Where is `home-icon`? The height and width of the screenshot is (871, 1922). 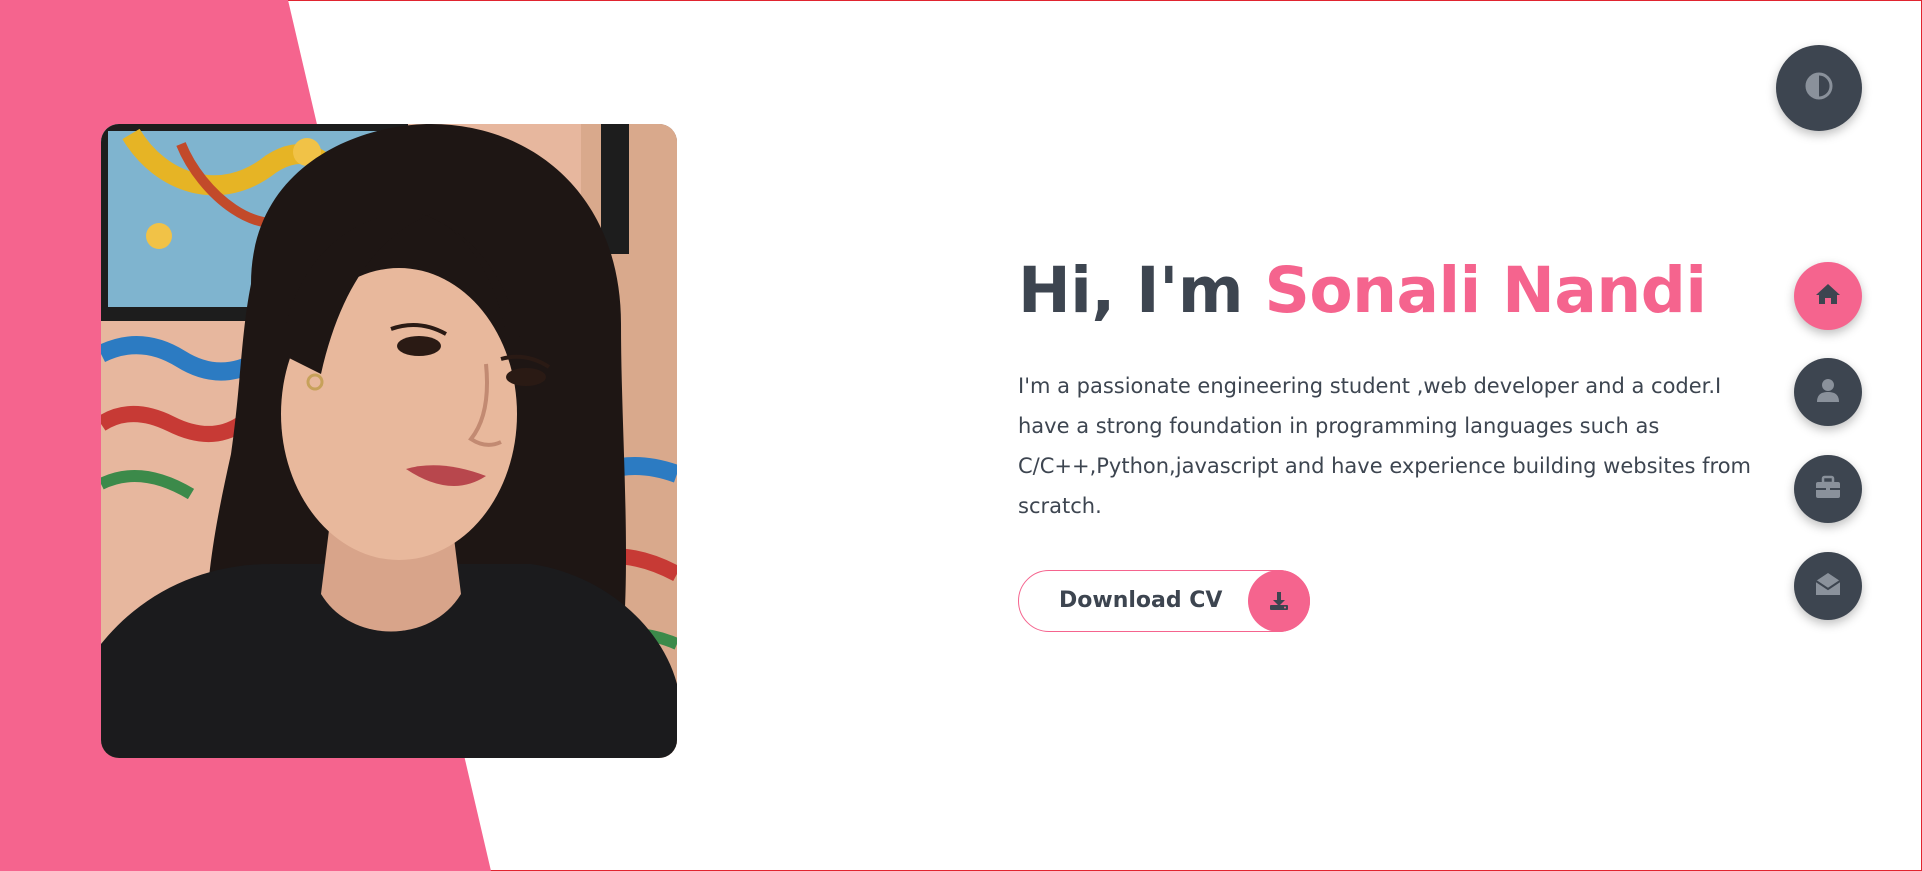 home-icon is located at coordinates (1828, 296).